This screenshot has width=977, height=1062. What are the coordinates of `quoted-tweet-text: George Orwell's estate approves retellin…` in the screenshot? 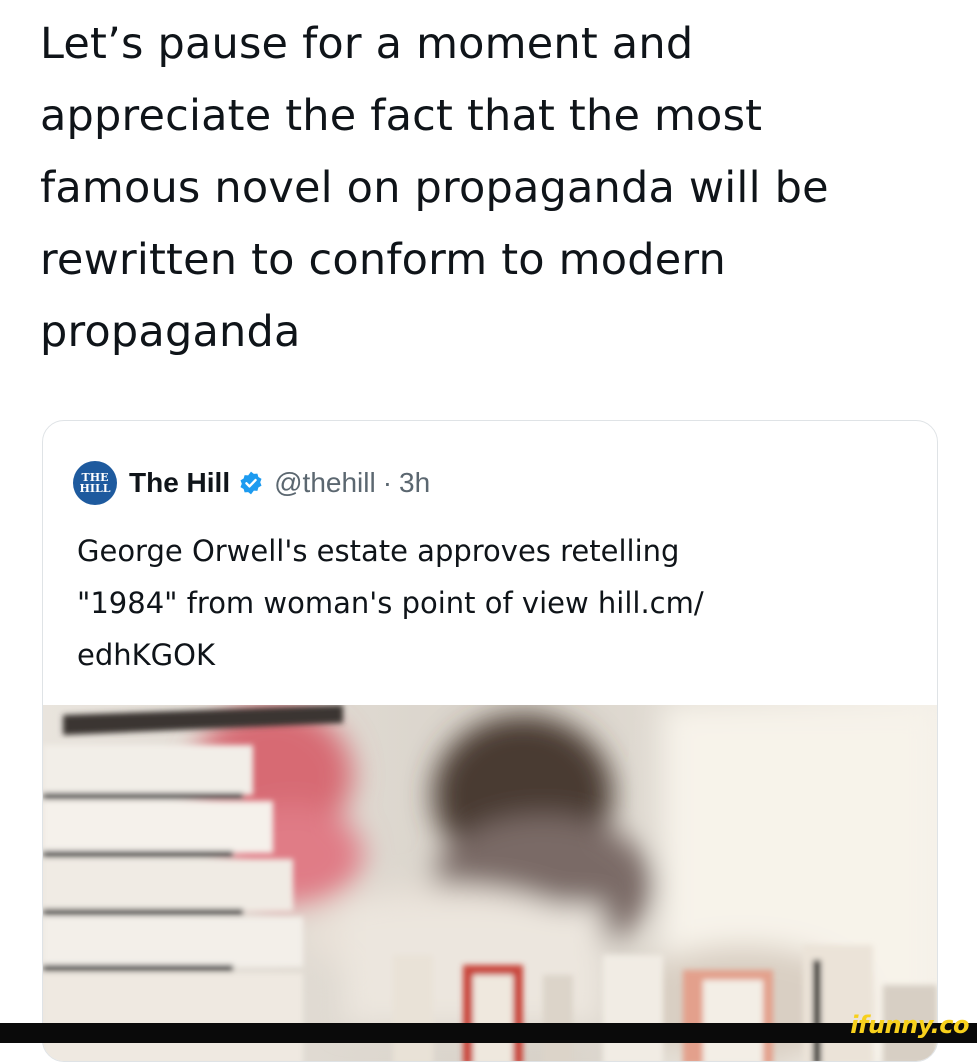 It's located at (457, 603).